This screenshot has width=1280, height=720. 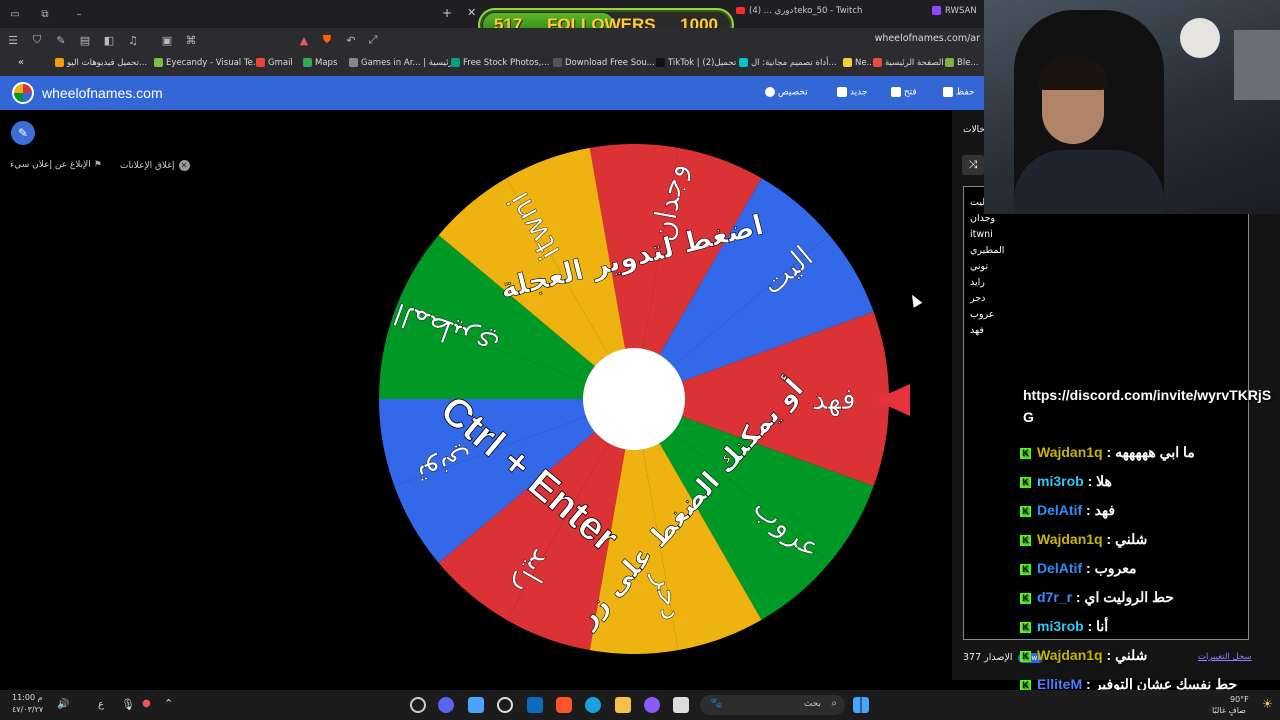 I want to click on bookmark-item: الصفحة الرئيسية, so click(x=908, y=63).